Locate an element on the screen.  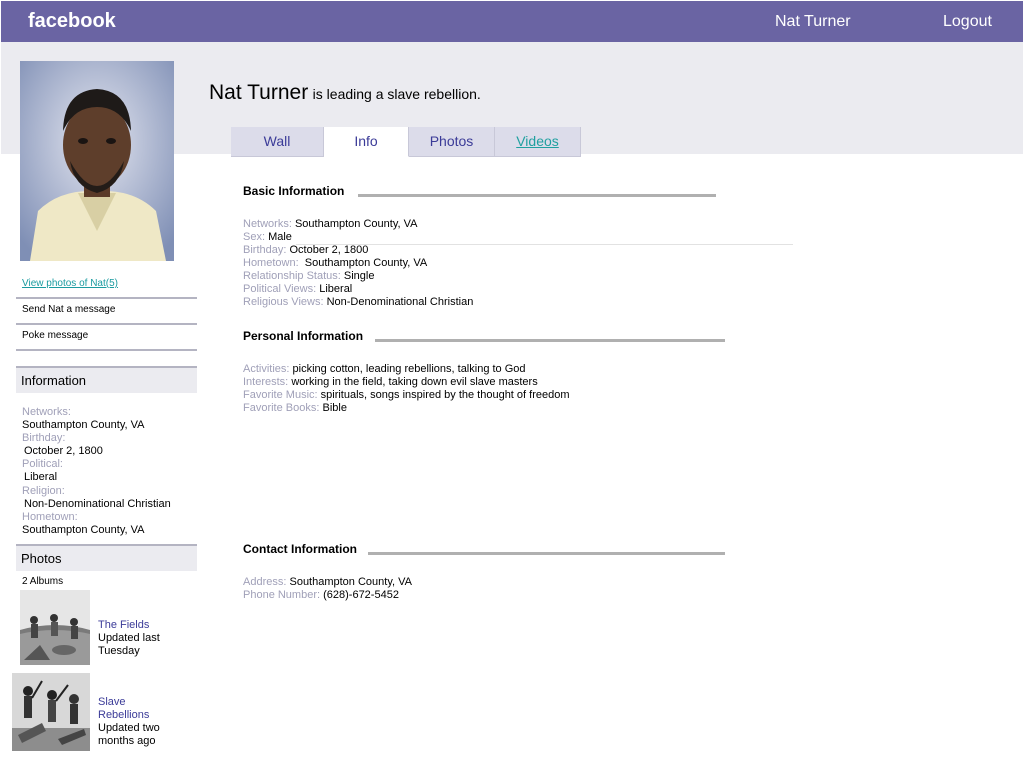
information-title: Information is located at coordinates (54, 380).